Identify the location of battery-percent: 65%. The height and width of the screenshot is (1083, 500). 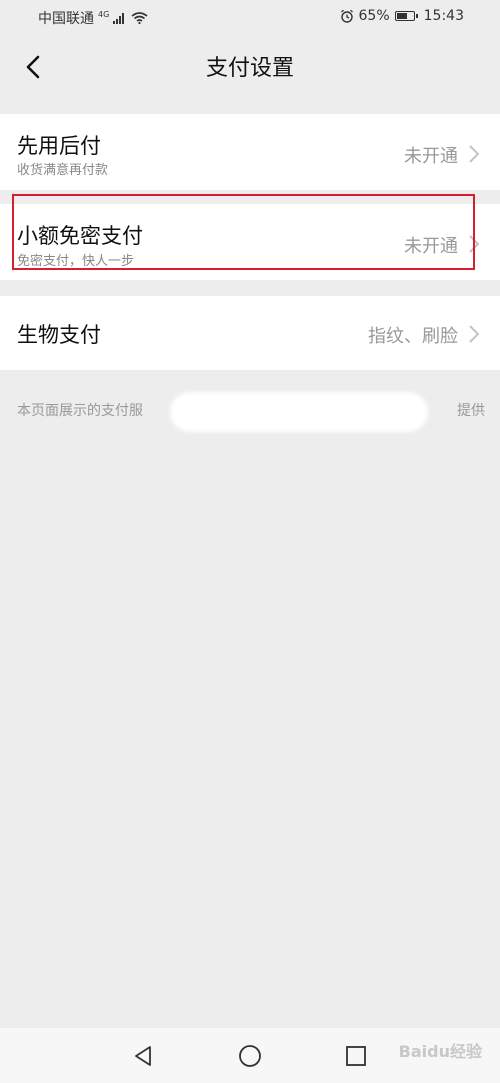
(374, 16).